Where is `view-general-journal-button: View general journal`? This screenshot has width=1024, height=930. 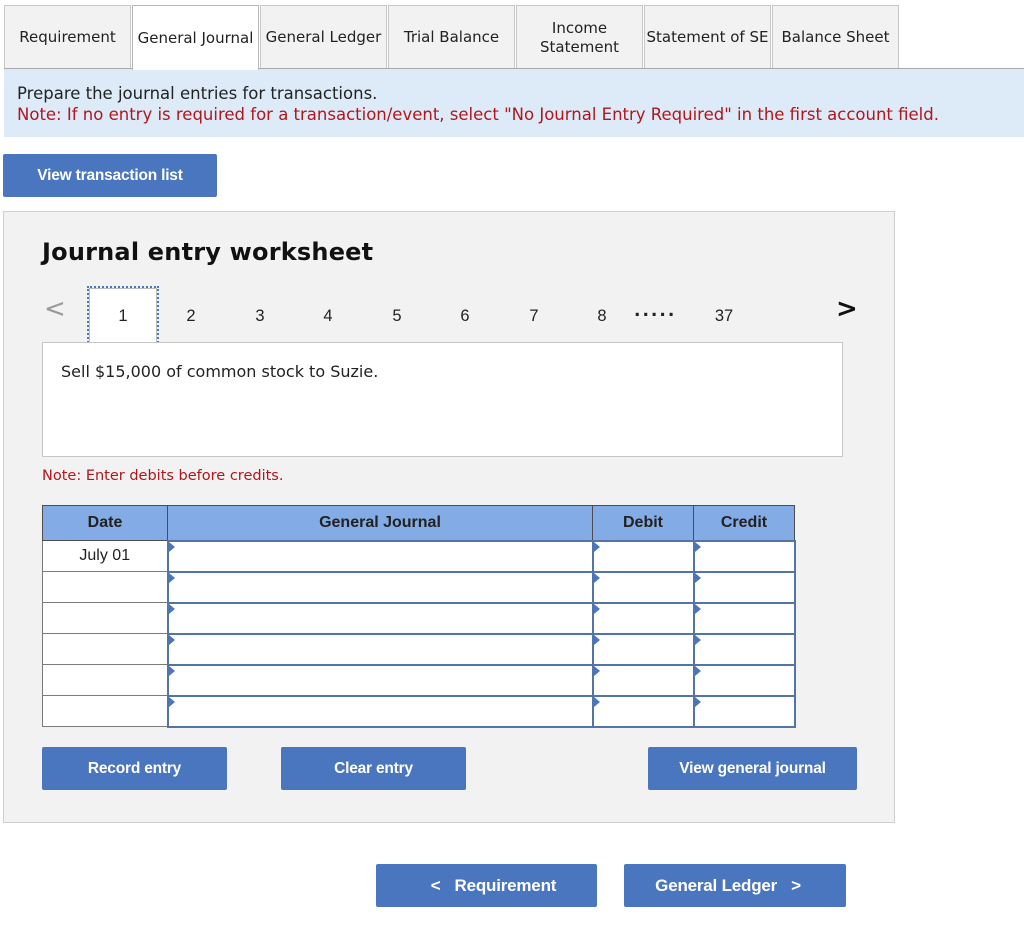
view-general-journal-button: View general journal is located at coordinates (752, 768).